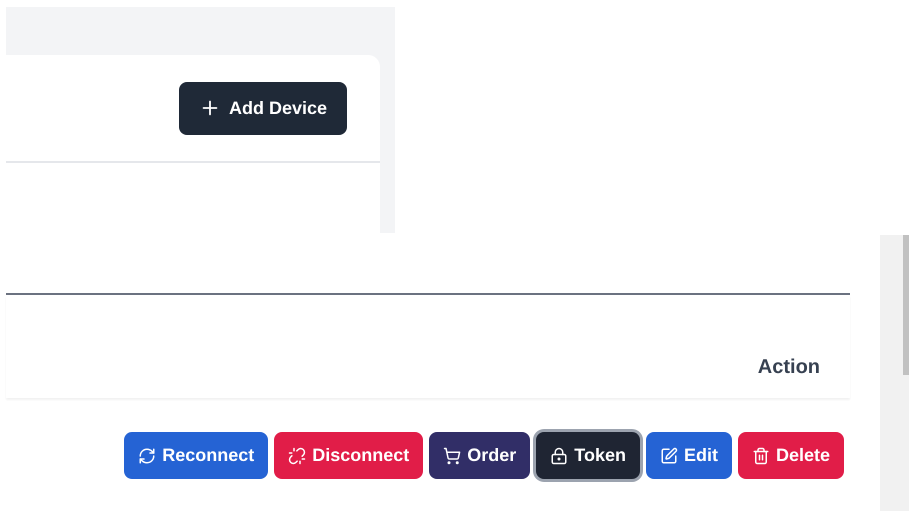  I want to click on column-header: Action, so click(789, 367).